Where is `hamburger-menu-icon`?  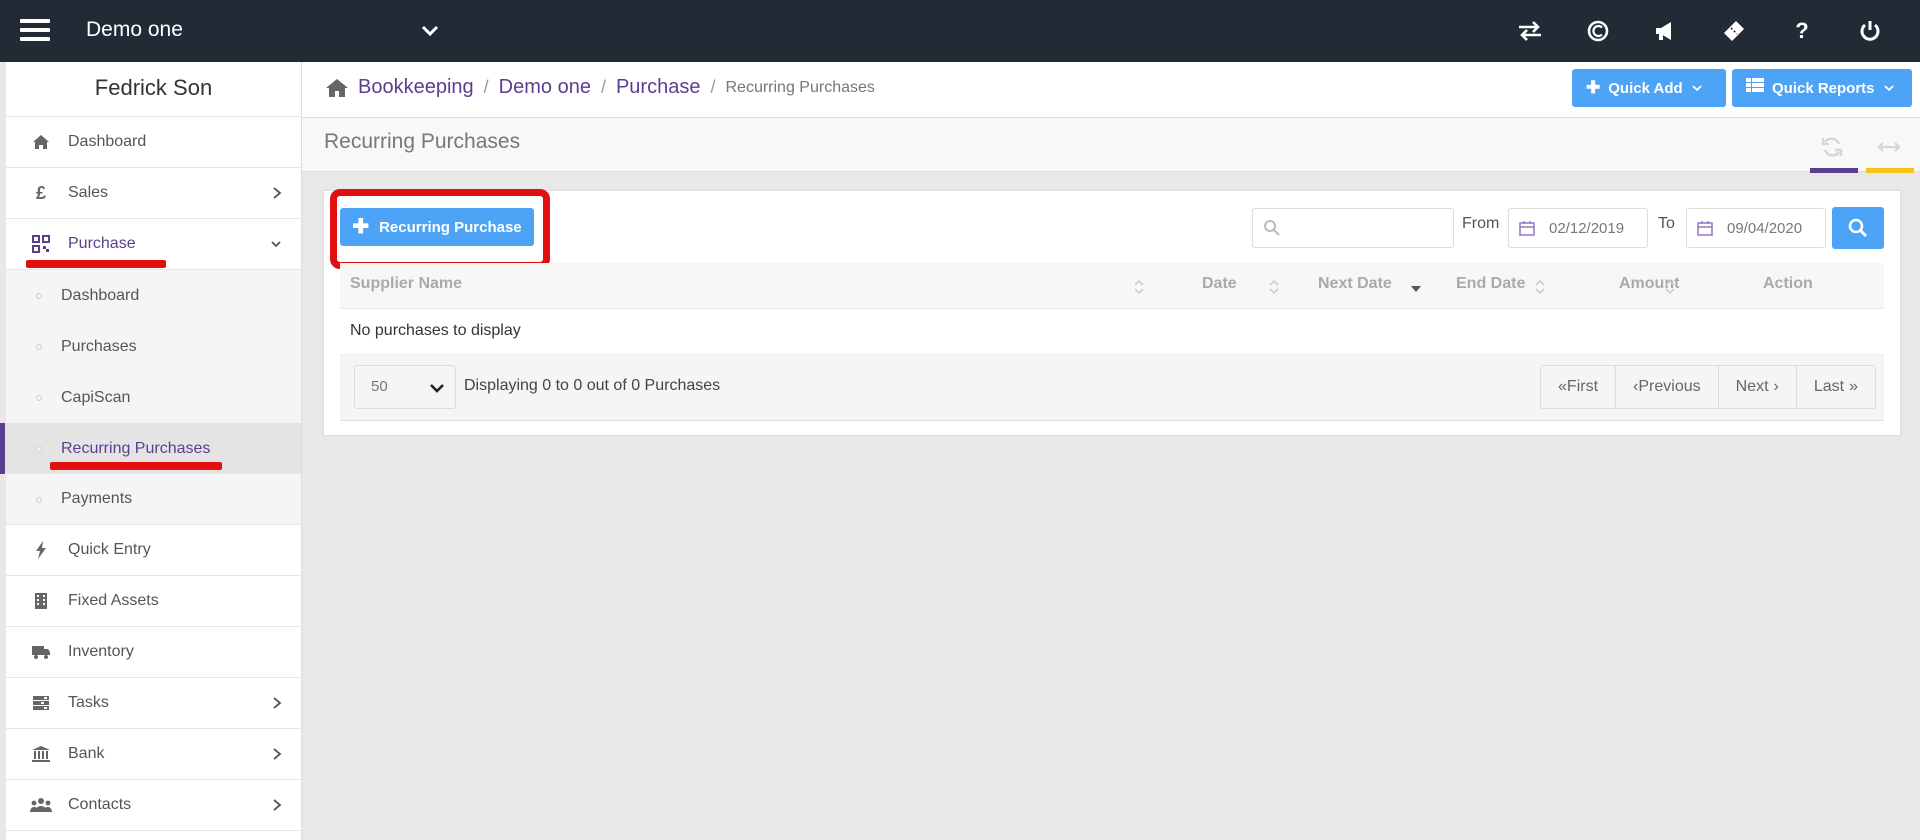 hamburger-menu-icon is located at coordinates (35, 31).